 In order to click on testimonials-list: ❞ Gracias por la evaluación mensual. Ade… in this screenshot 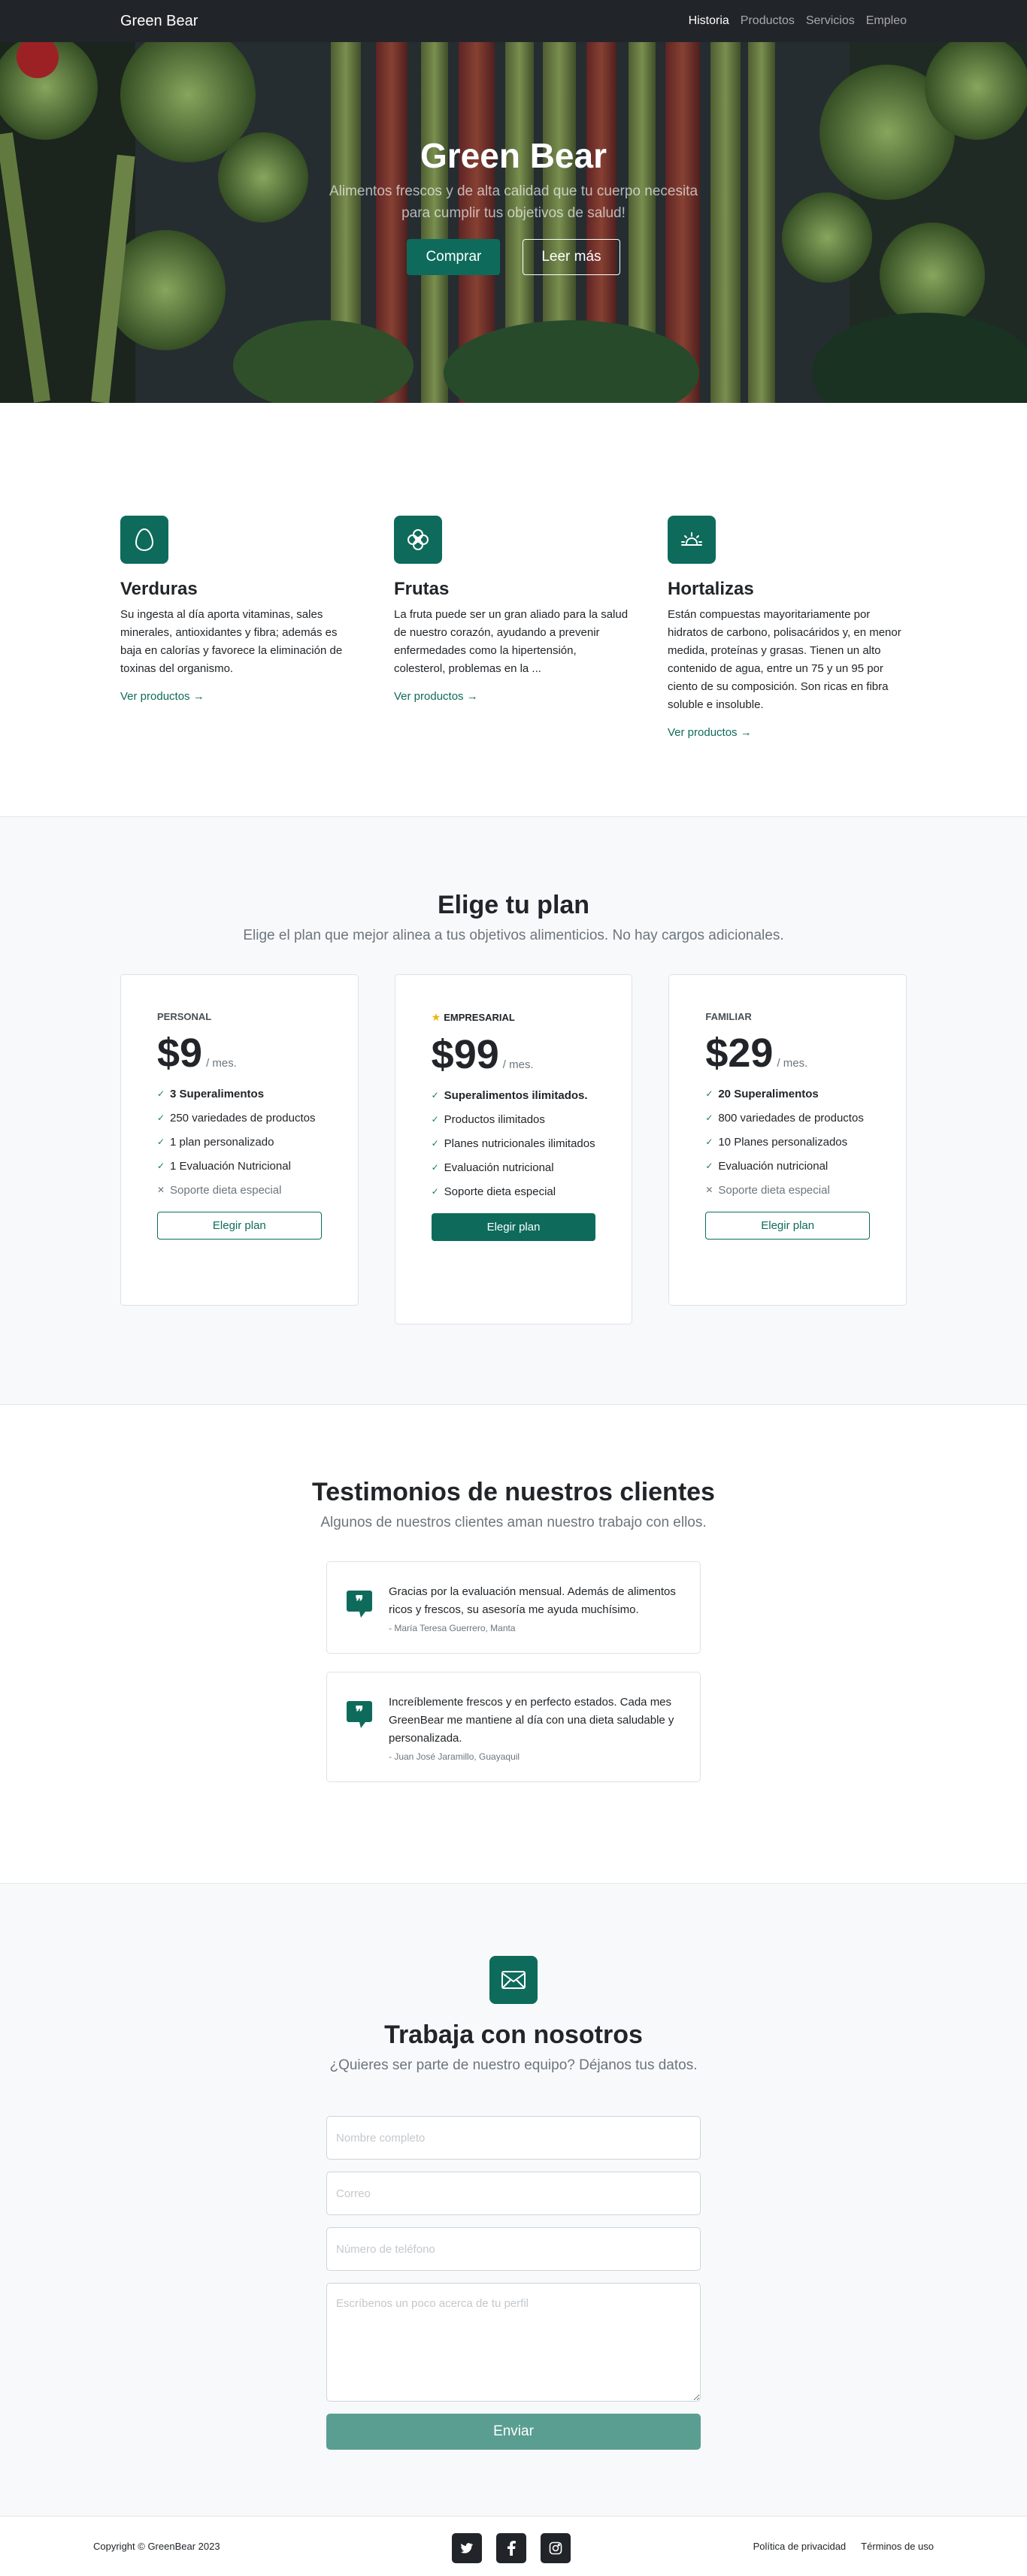, I will do `click(513, 1671)`.